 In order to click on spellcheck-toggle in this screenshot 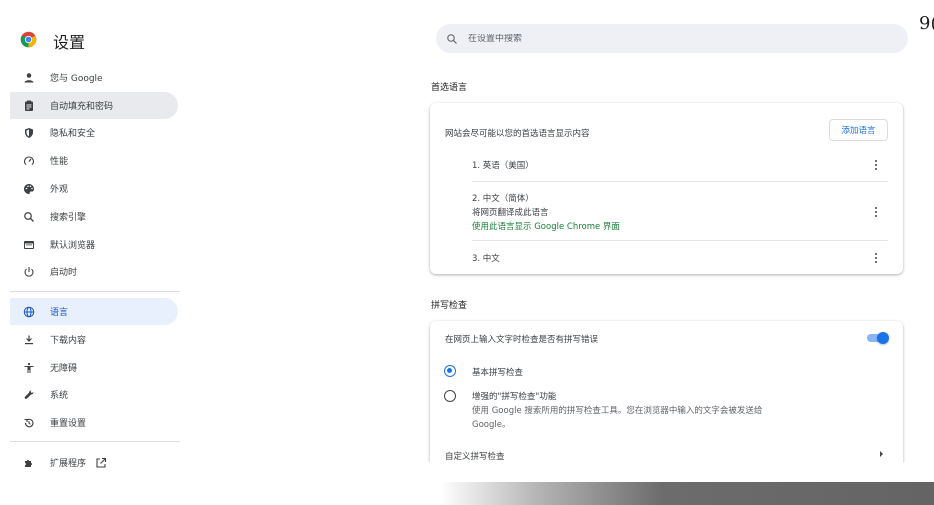, I will do `click(878, 338)`.